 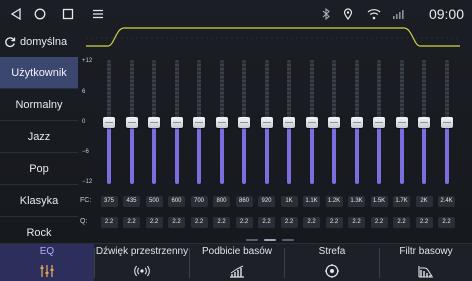 What do you see at coordinates (47, 251) in the screenshot?
I see `tab-label: EQ` at bounding box center [47, 251].